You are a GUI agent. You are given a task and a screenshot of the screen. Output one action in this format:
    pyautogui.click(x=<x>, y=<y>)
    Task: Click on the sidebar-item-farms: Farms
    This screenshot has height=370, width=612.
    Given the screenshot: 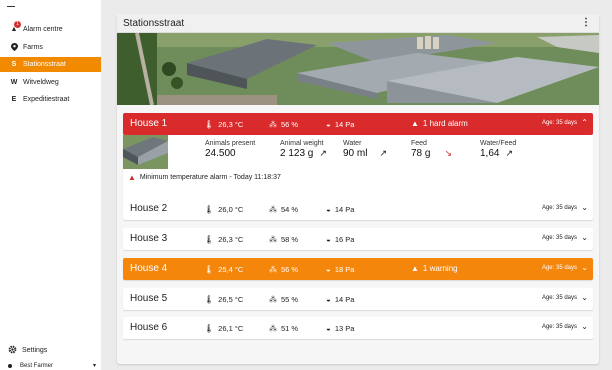 What is the action you would take?
    pyautogui.click(x=50, y=47)
    